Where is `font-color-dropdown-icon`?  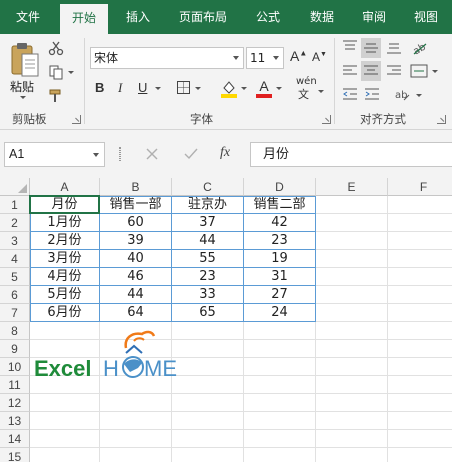 font-color-dropdown-icon is located at coordinates (279, 88).